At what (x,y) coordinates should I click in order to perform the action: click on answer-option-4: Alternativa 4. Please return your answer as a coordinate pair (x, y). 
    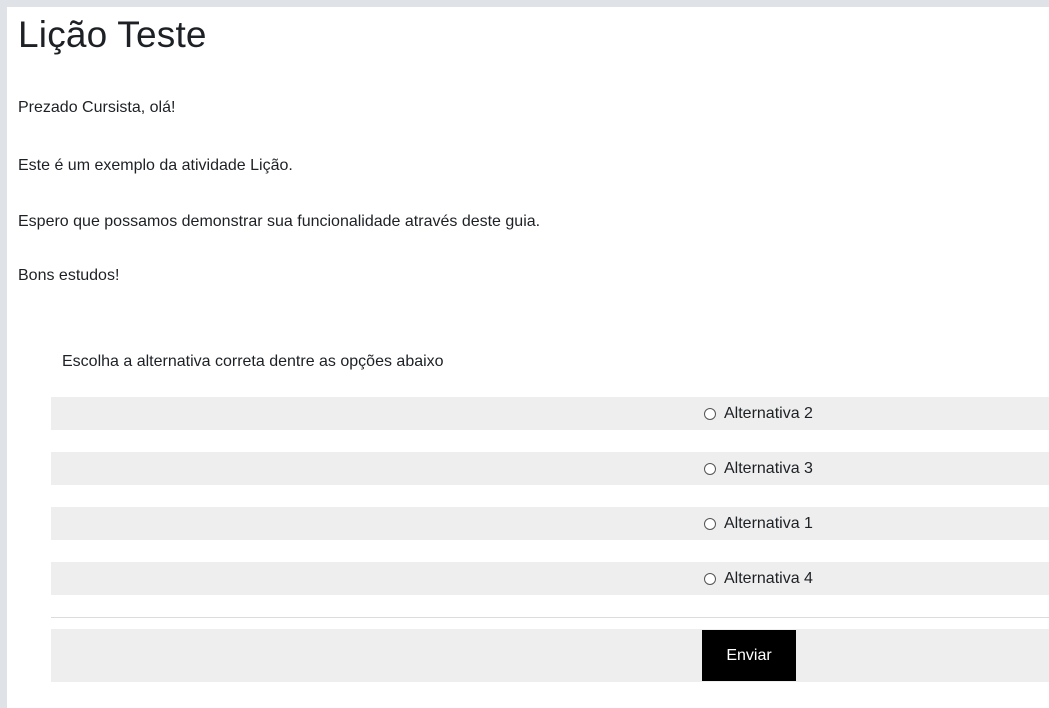
    Looking at the image, I should click on (758, 578).